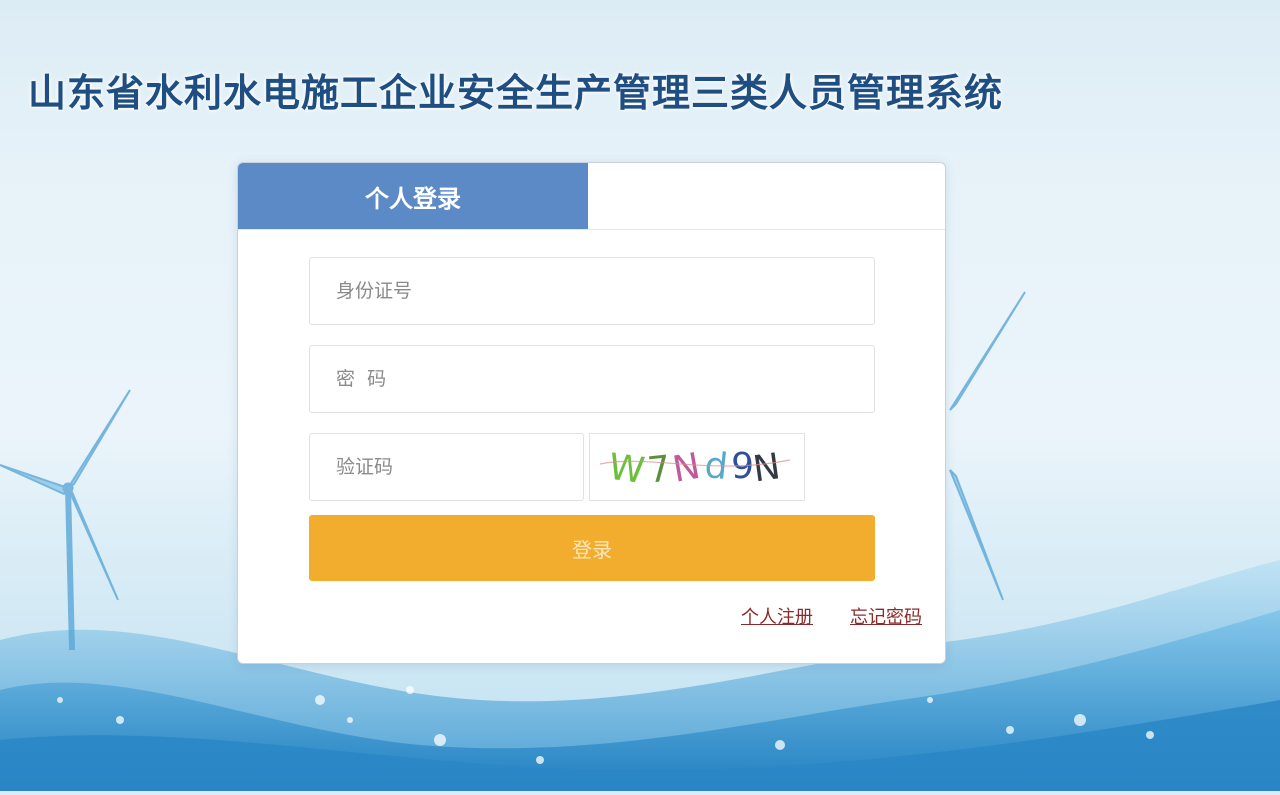 Image resolution: width=1280 pixels, height=795 pixels. I want to click on wind-turbine-right, so click(987, 446).